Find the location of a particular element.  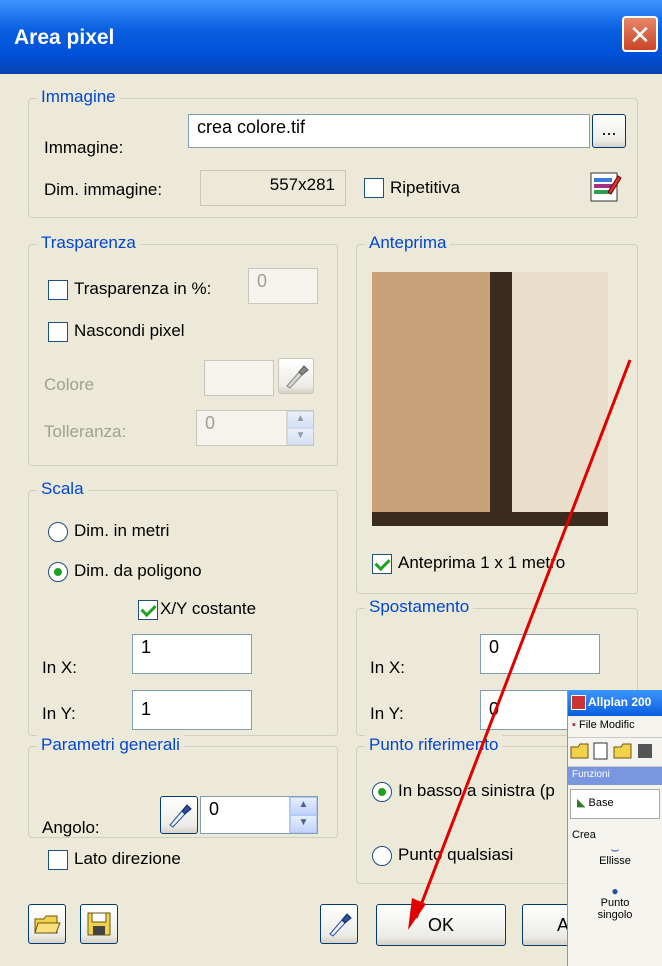

legend-anteprima: Anteprima is located at coordinates (408, 243).